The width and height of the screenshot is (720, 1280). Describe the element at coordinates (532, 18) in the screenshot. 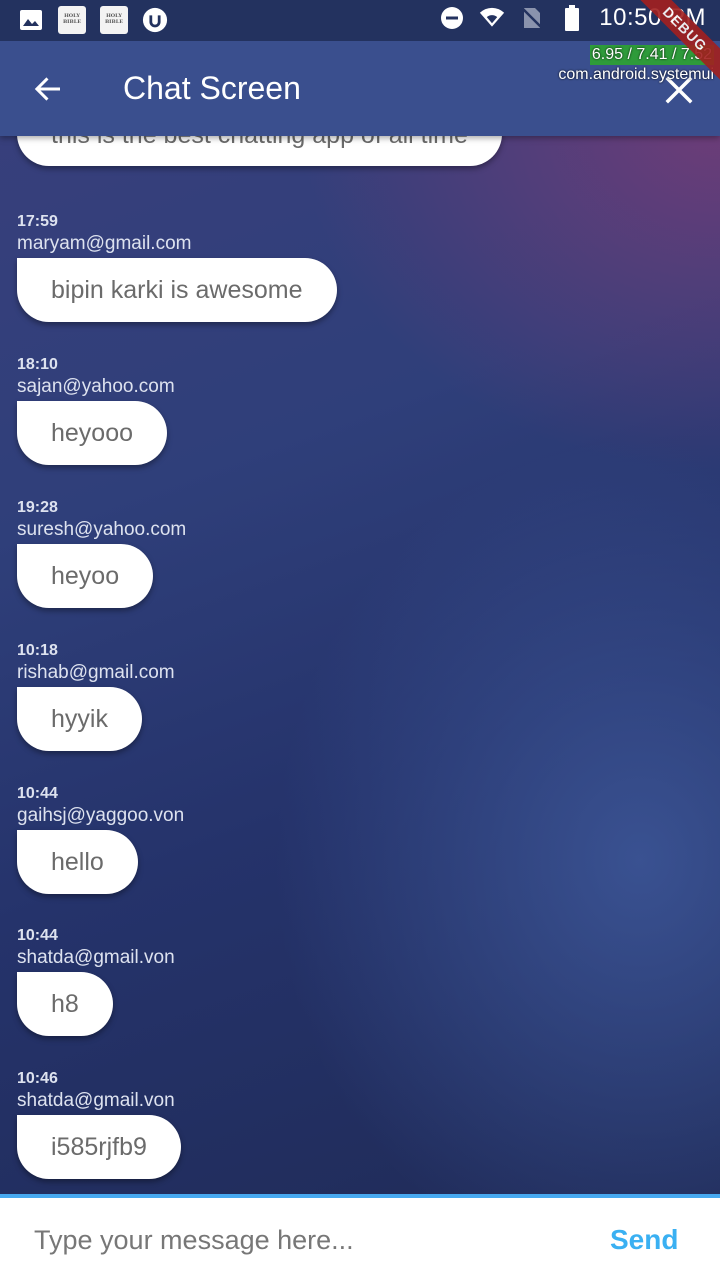

I see `no-sim-icon` at that location.